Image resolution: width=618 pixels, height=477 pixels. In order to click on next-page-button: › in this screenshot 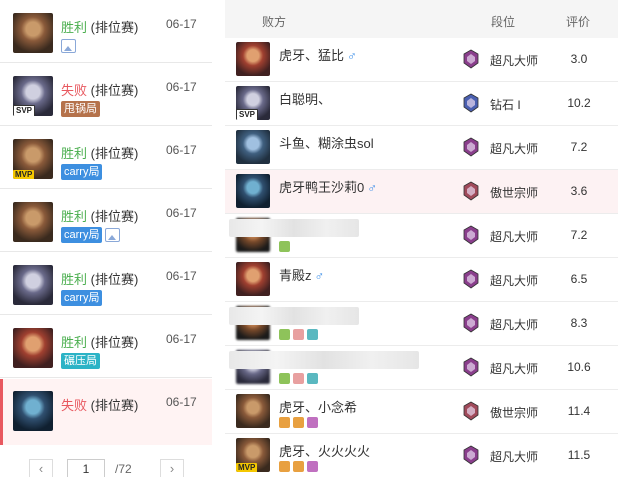, I will do `click(172, 468)`.